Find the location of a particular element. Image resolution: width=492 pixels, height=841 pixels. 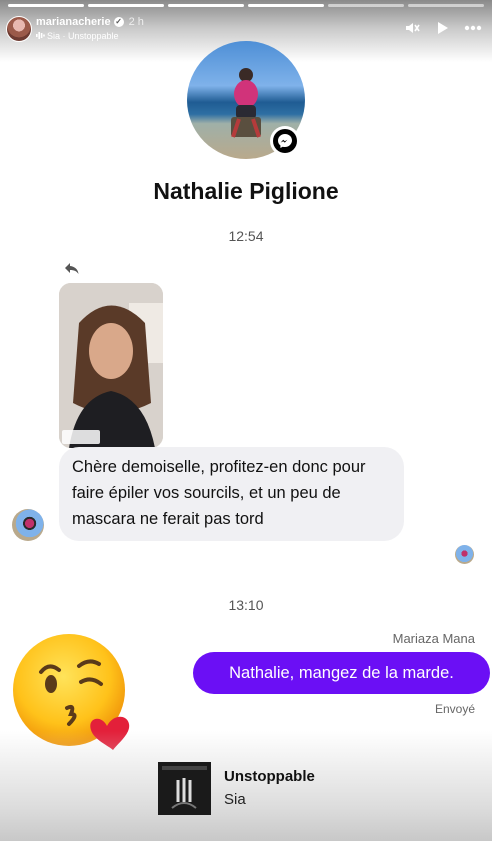

music-track-artist: Sia is located at coordinates (235, 799).